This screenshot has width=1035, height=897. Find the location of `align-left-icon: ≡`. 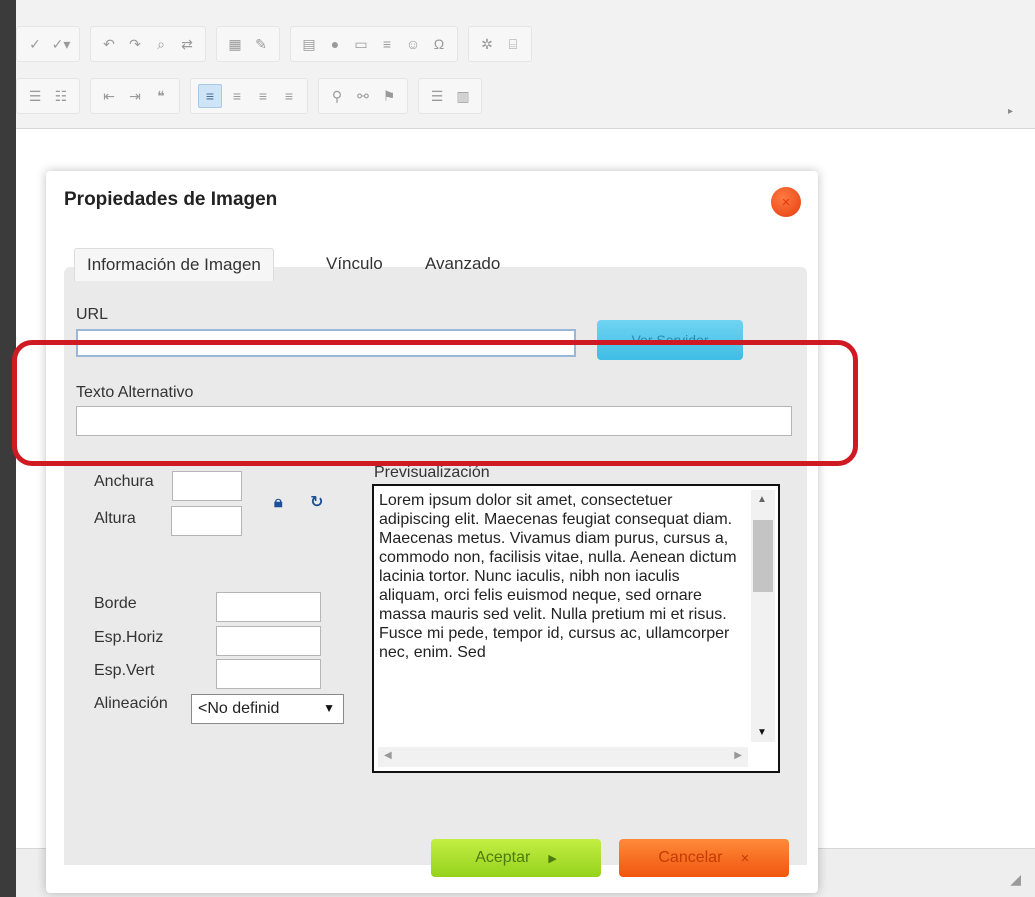

align-left-icon: ≡ is located at coordinates (210, 96).